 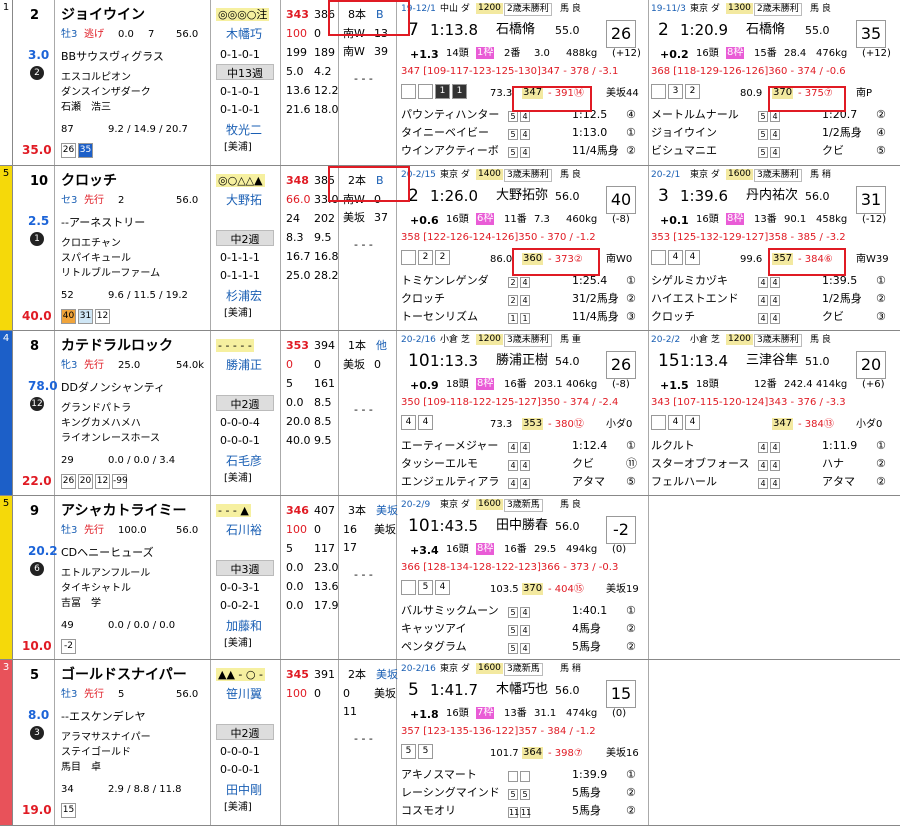 I want to click on horse-name: ゴールドスナイパー, so click(x=124, y=675).